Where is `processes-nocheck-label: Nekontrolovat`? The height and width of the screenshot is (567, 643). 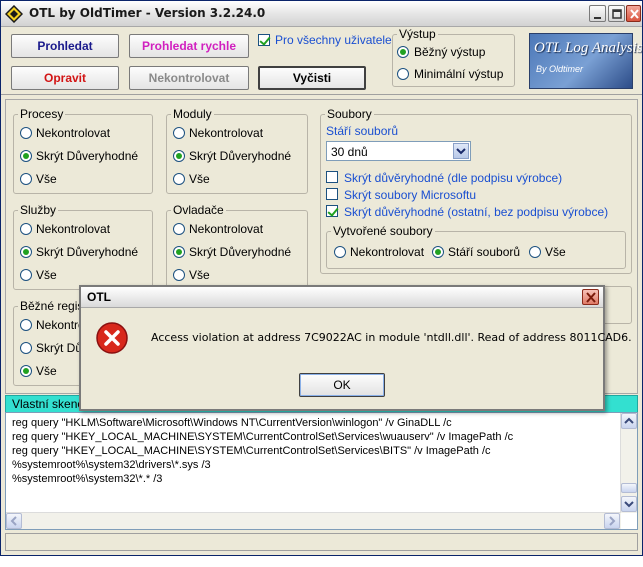 processes-nocheck-label: Nekontrolovat is located at coordinates (73, 133).